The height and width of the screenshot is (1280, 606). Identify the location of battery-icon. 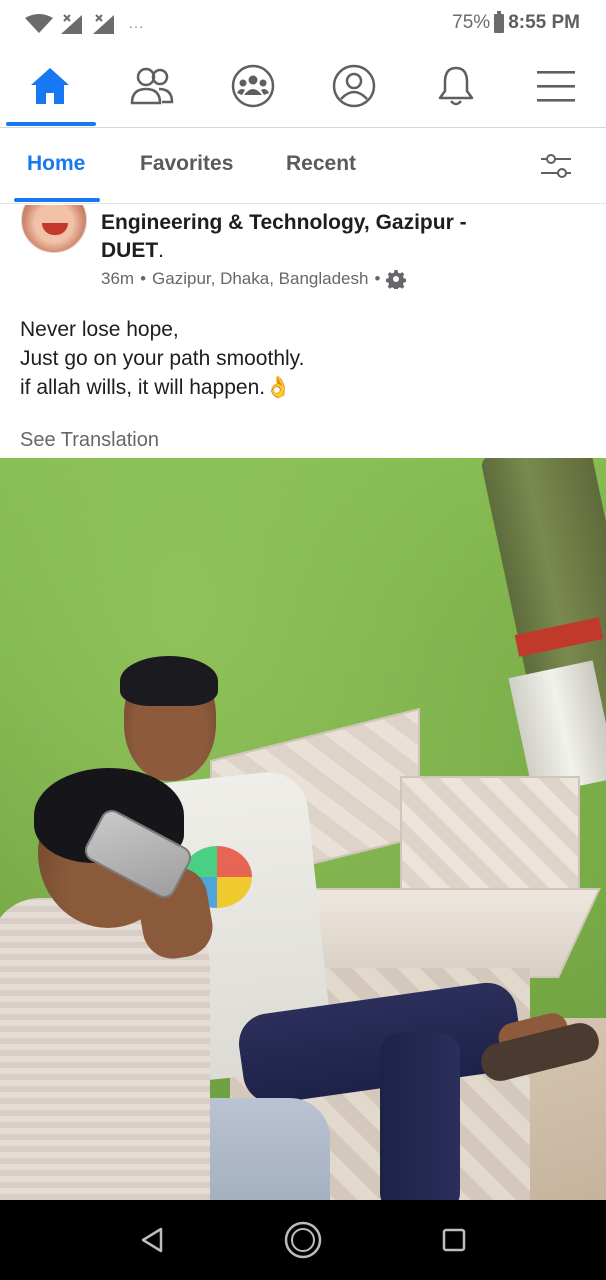
(499, 21).